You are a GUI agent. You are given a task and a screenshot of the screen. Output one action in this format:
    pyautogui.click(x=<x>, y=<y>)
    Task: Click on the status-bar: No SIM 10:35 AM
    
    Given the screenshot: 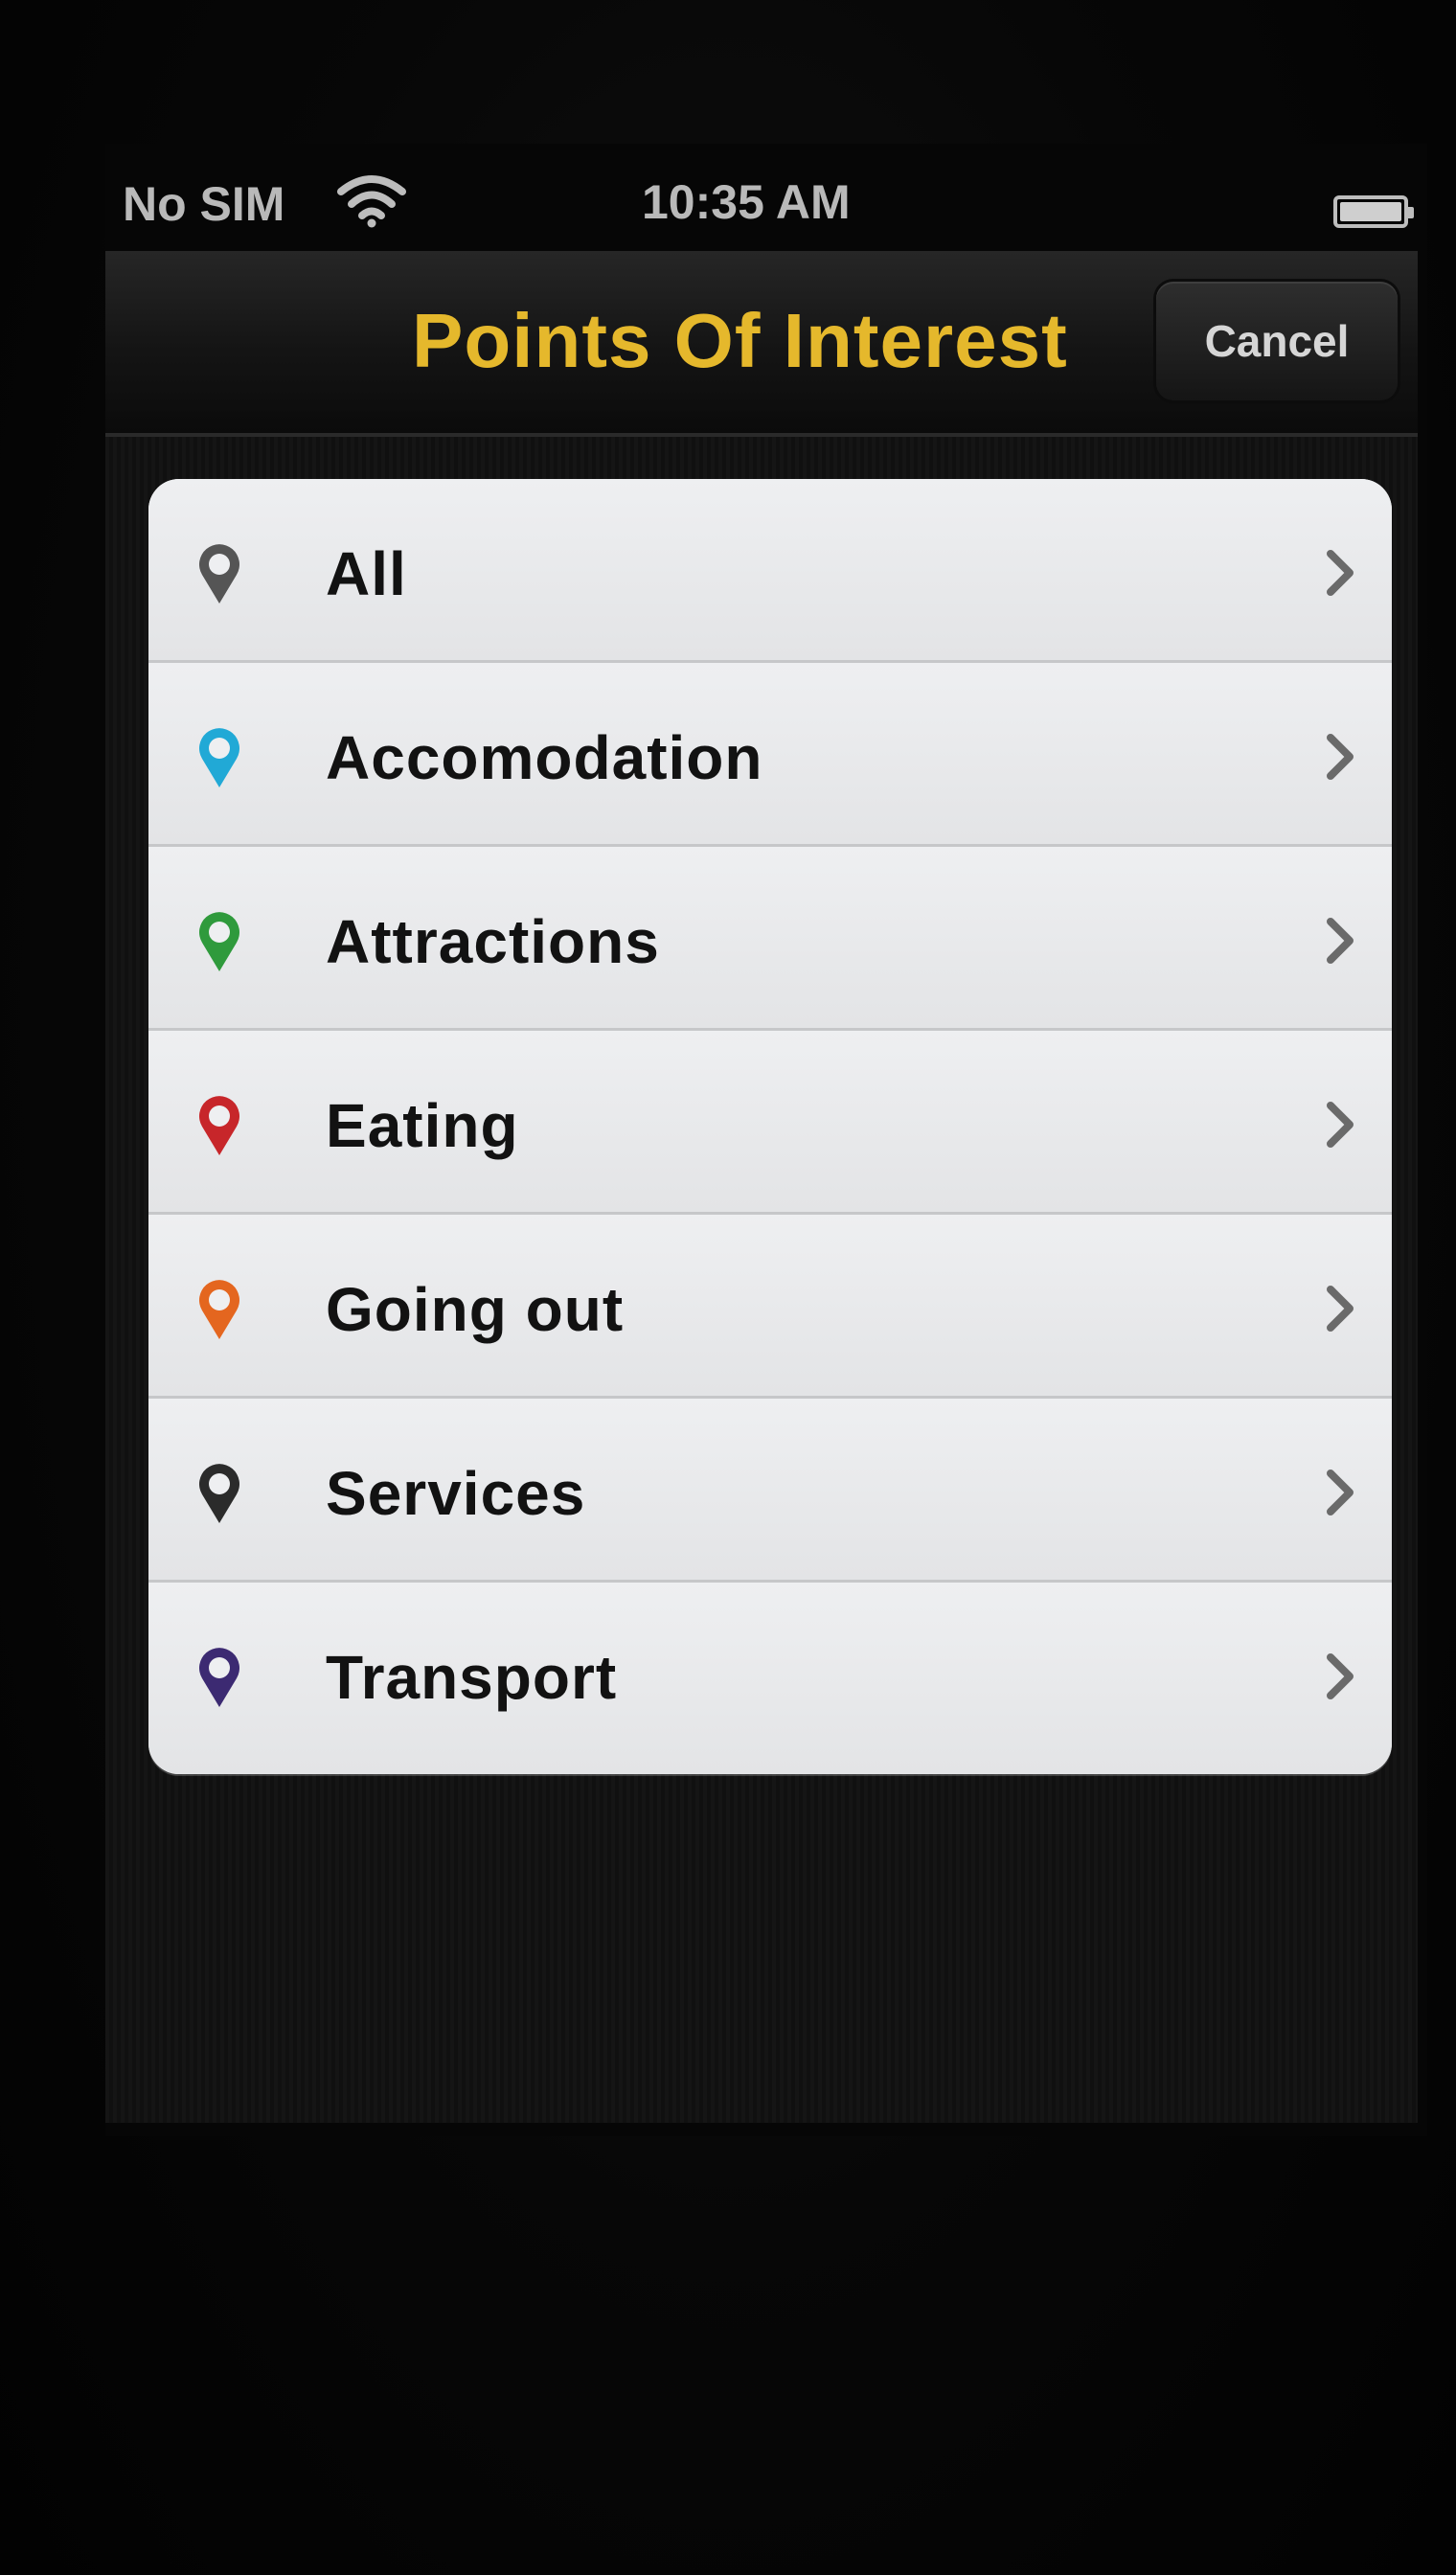 What is the action you would take?
    pyautogui.click(x=766, y=204)
    